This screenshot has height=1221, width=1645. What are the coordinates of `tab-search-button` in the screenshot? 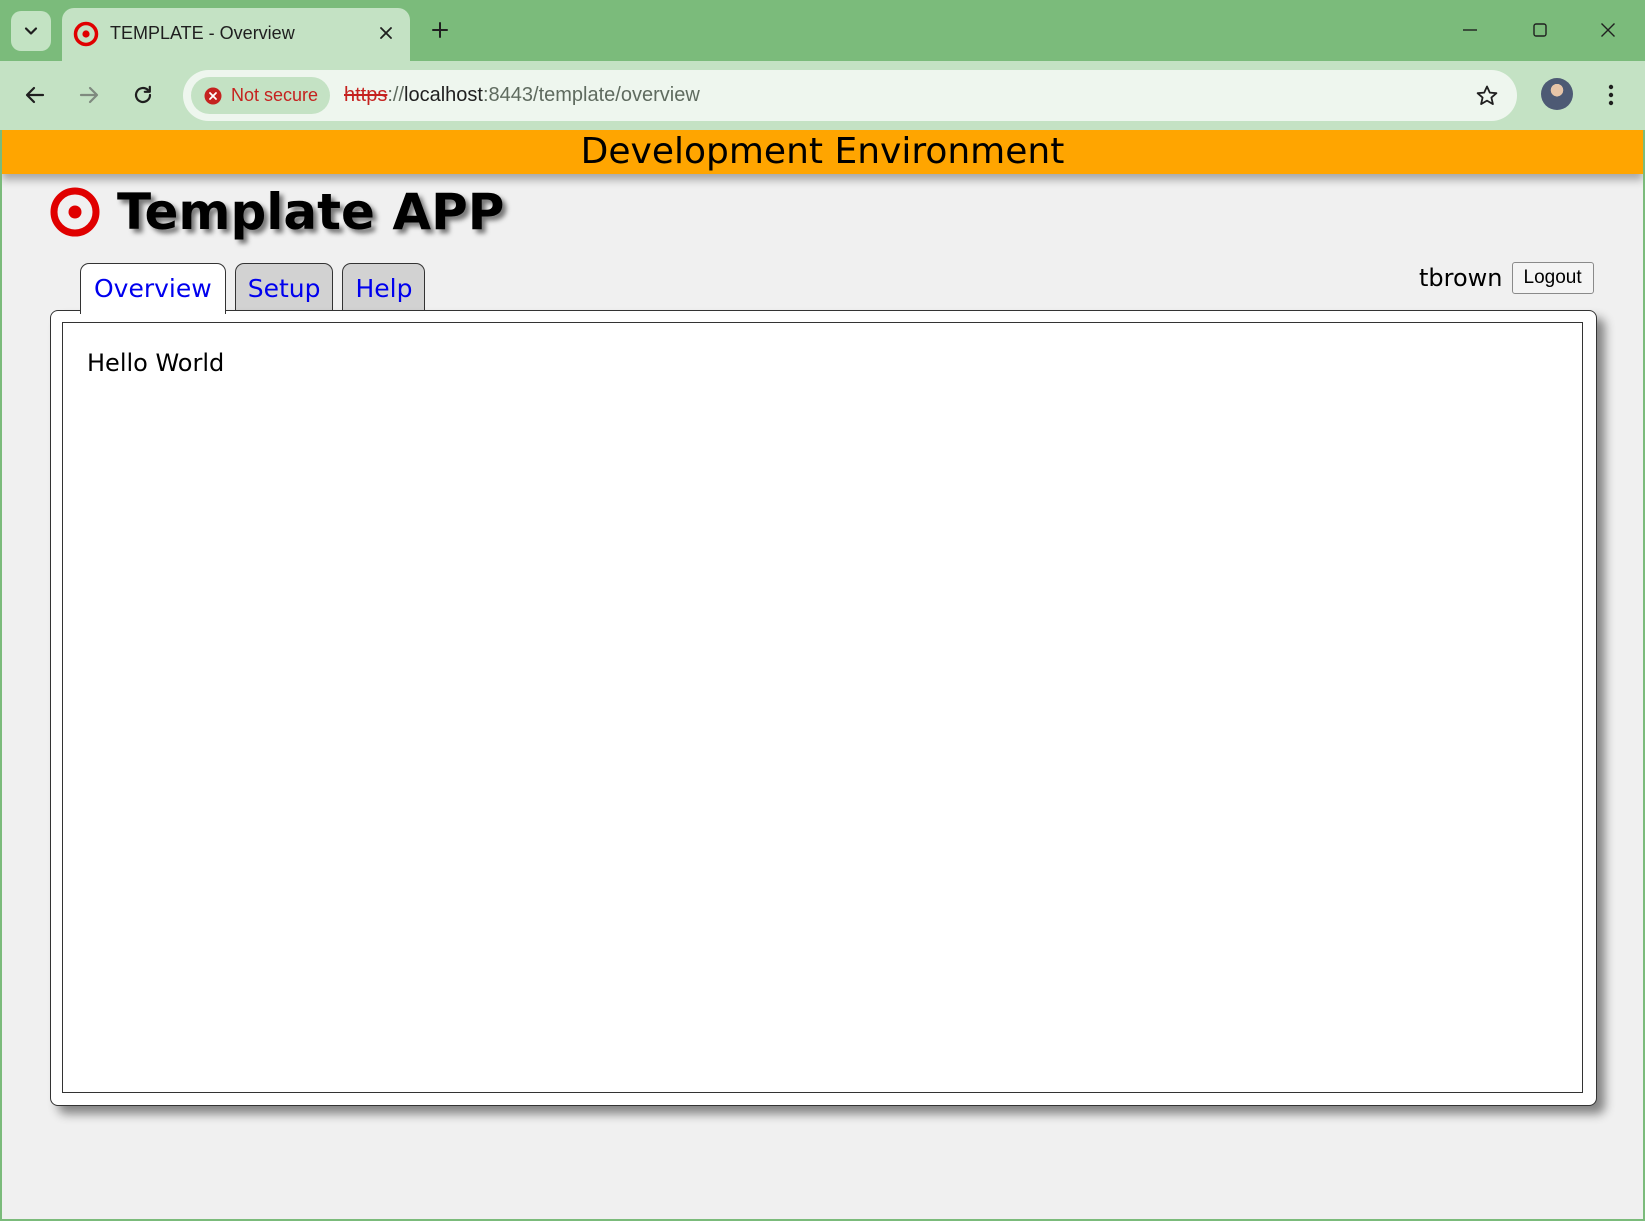 It's located at (31, 31).